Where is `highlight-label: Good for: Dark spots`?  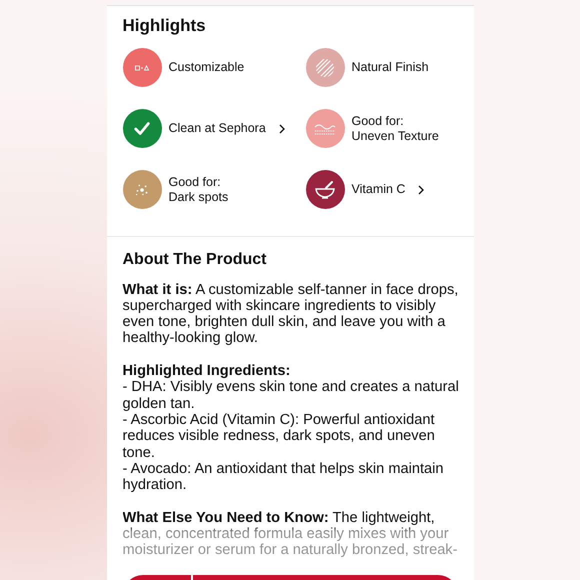
highlight-label: Good for: Dark spots is located at coordinates (198, 189).